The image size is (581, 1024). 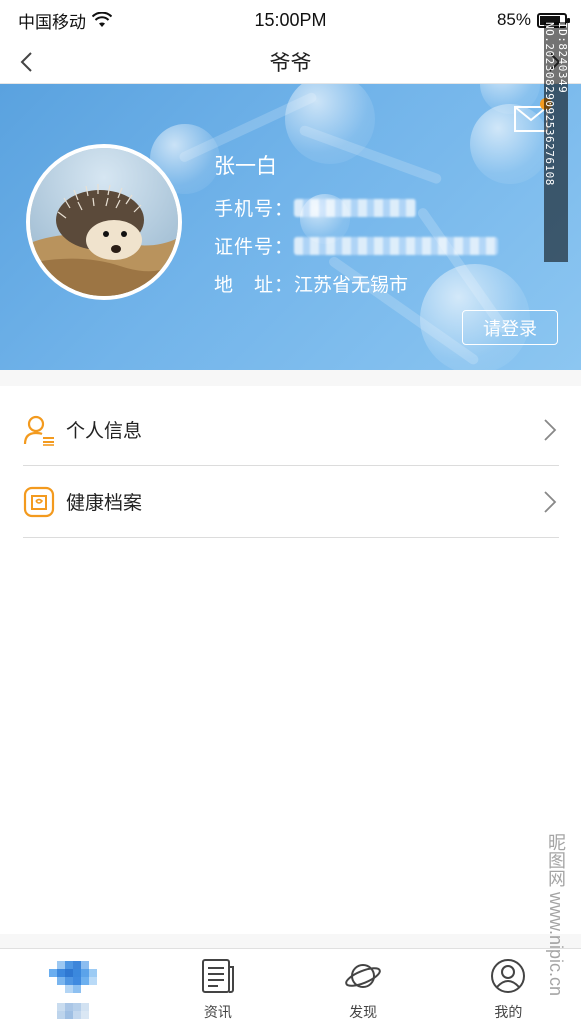 I want to click on tab-news: 资讯, so click(x=217, y=986).